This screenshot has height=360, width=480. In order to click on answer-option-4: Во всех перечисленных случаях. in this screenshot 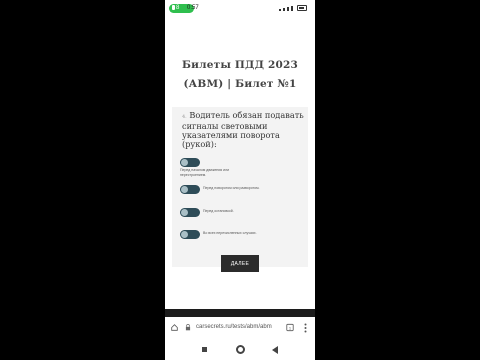, I will do `click(242, 234)`.